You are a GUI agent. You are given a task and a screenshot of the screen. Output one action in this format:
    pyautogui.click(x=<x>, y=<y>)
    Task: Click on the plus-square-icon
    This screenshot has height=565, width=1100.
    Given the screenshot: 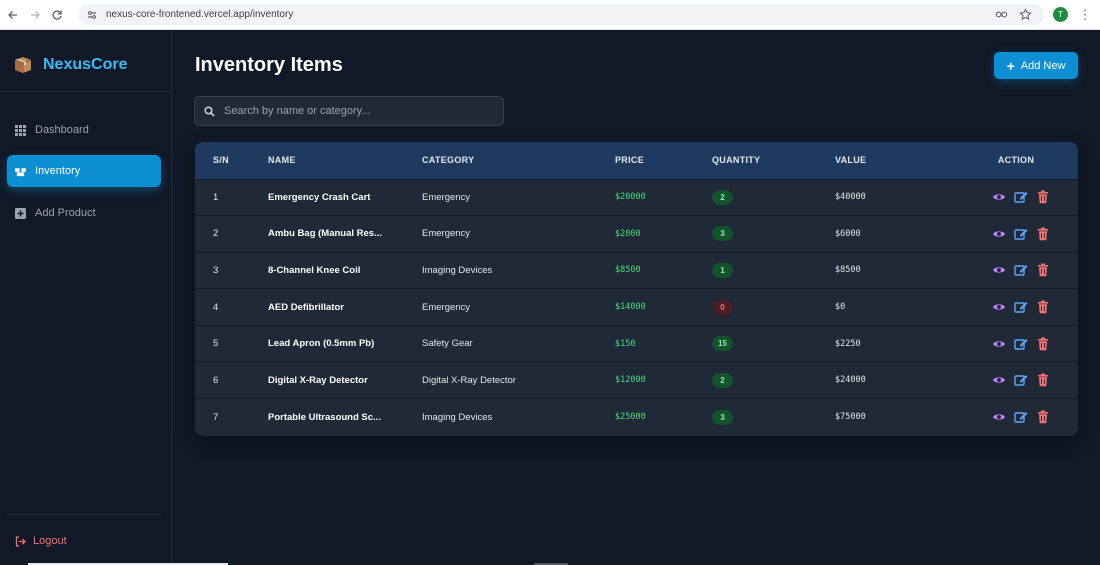 What is the action you would take?
    pyautogui.click(x=20, y=213)
    